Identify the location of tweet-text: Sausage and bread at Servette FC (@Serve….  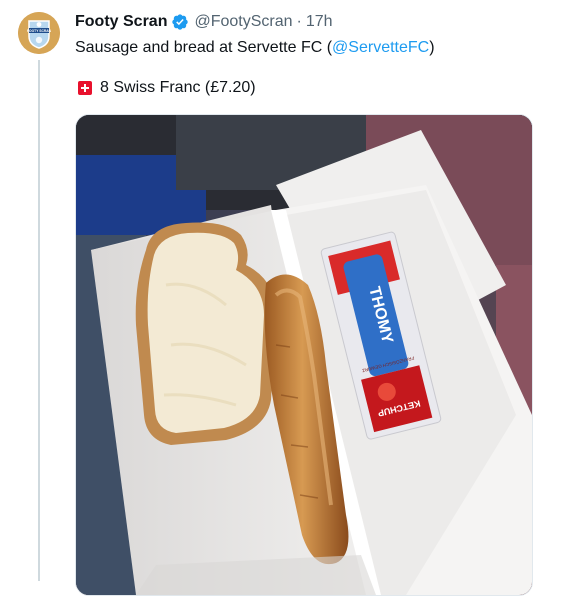
(318, 48).